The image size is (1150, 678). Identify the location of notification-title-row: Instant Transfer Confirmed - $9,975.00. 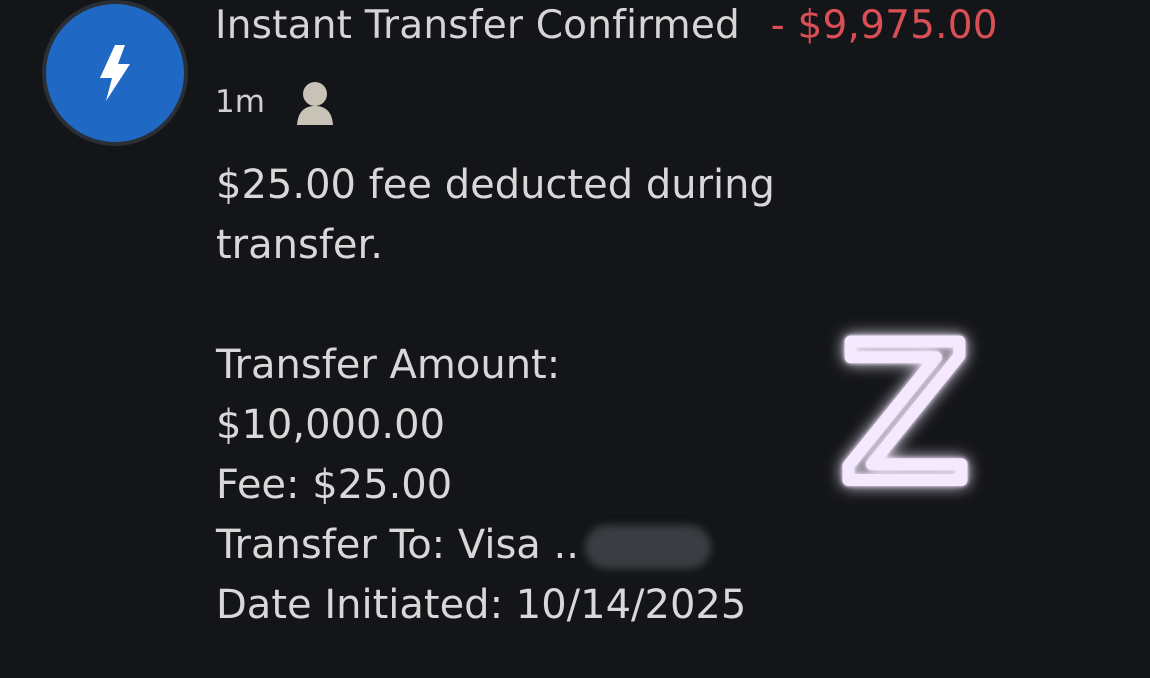
(606, 27).